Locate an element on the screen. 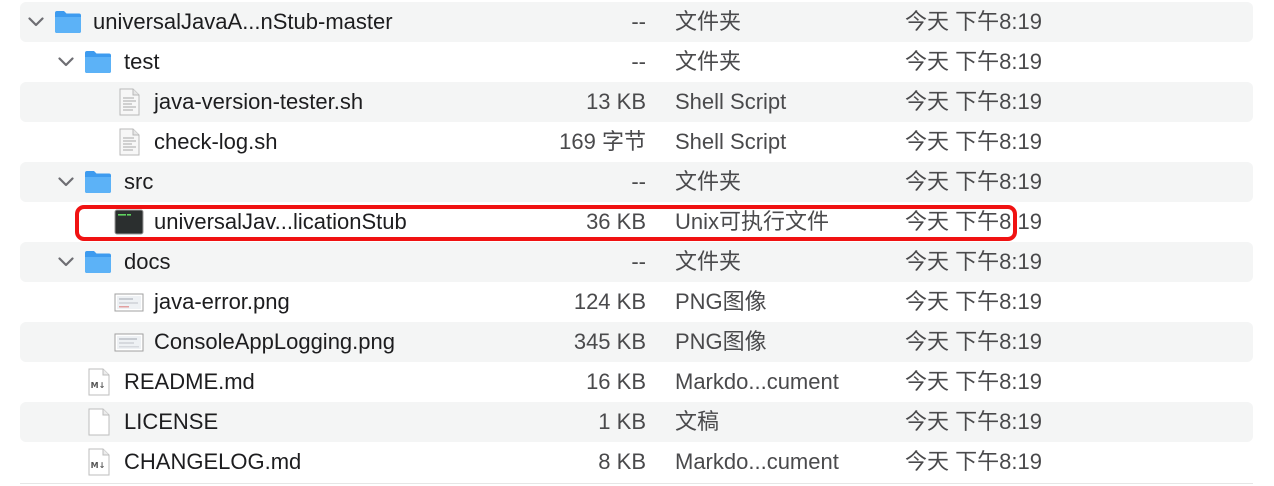 This screenshot has height=486, width=1274. list-item-docs-folder: docs -- 文件夹 今天 下午8:19 is located at coordinates (637, 262).